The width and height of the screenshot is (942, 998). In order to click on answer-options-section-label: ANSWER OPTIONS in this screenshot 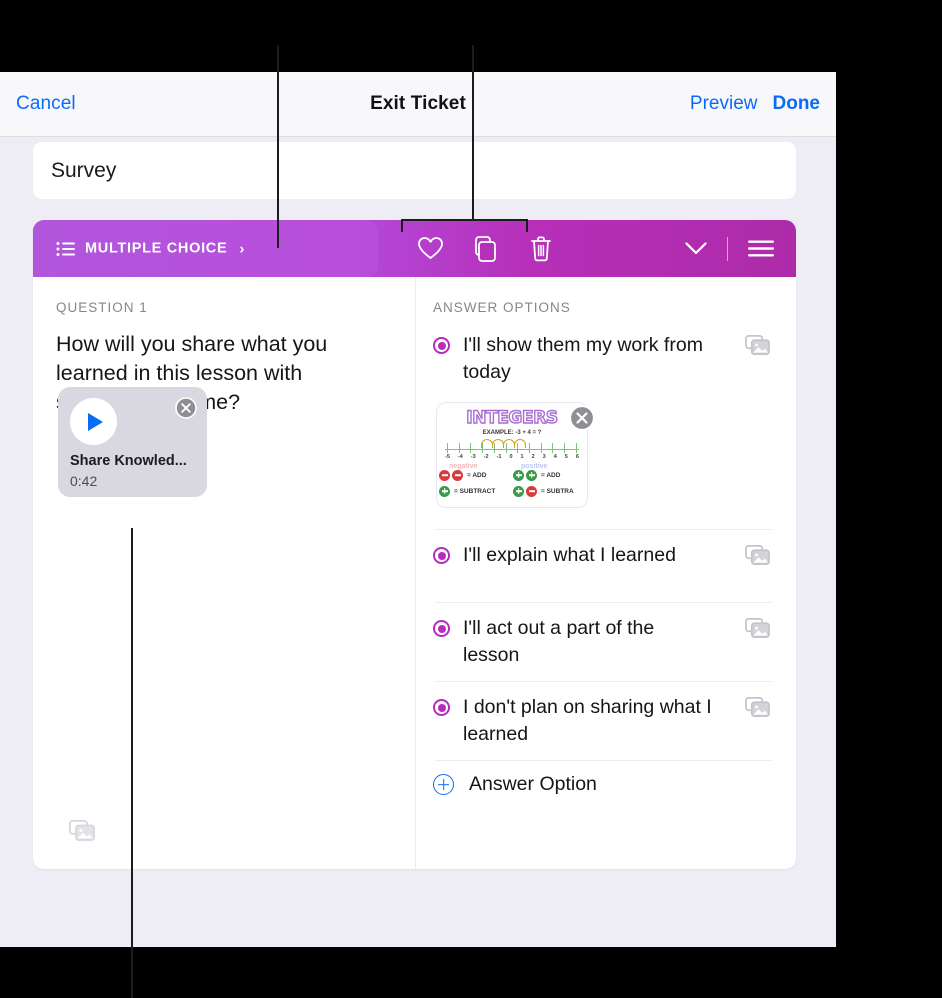, I will do `click(502, 307)`.